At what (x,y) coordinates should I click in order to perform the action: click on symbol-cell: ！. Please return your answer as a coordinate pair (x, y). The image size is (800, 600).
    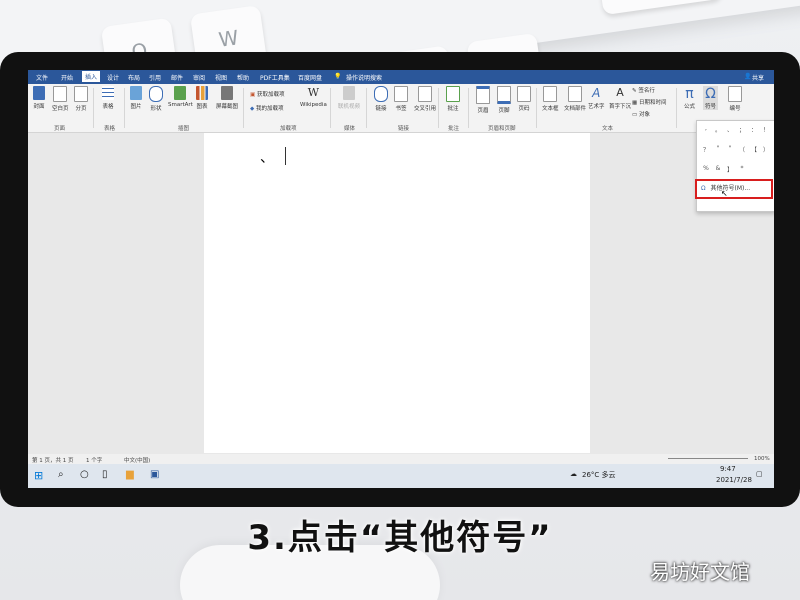
    Looking at the image, I should click on (766, 129).